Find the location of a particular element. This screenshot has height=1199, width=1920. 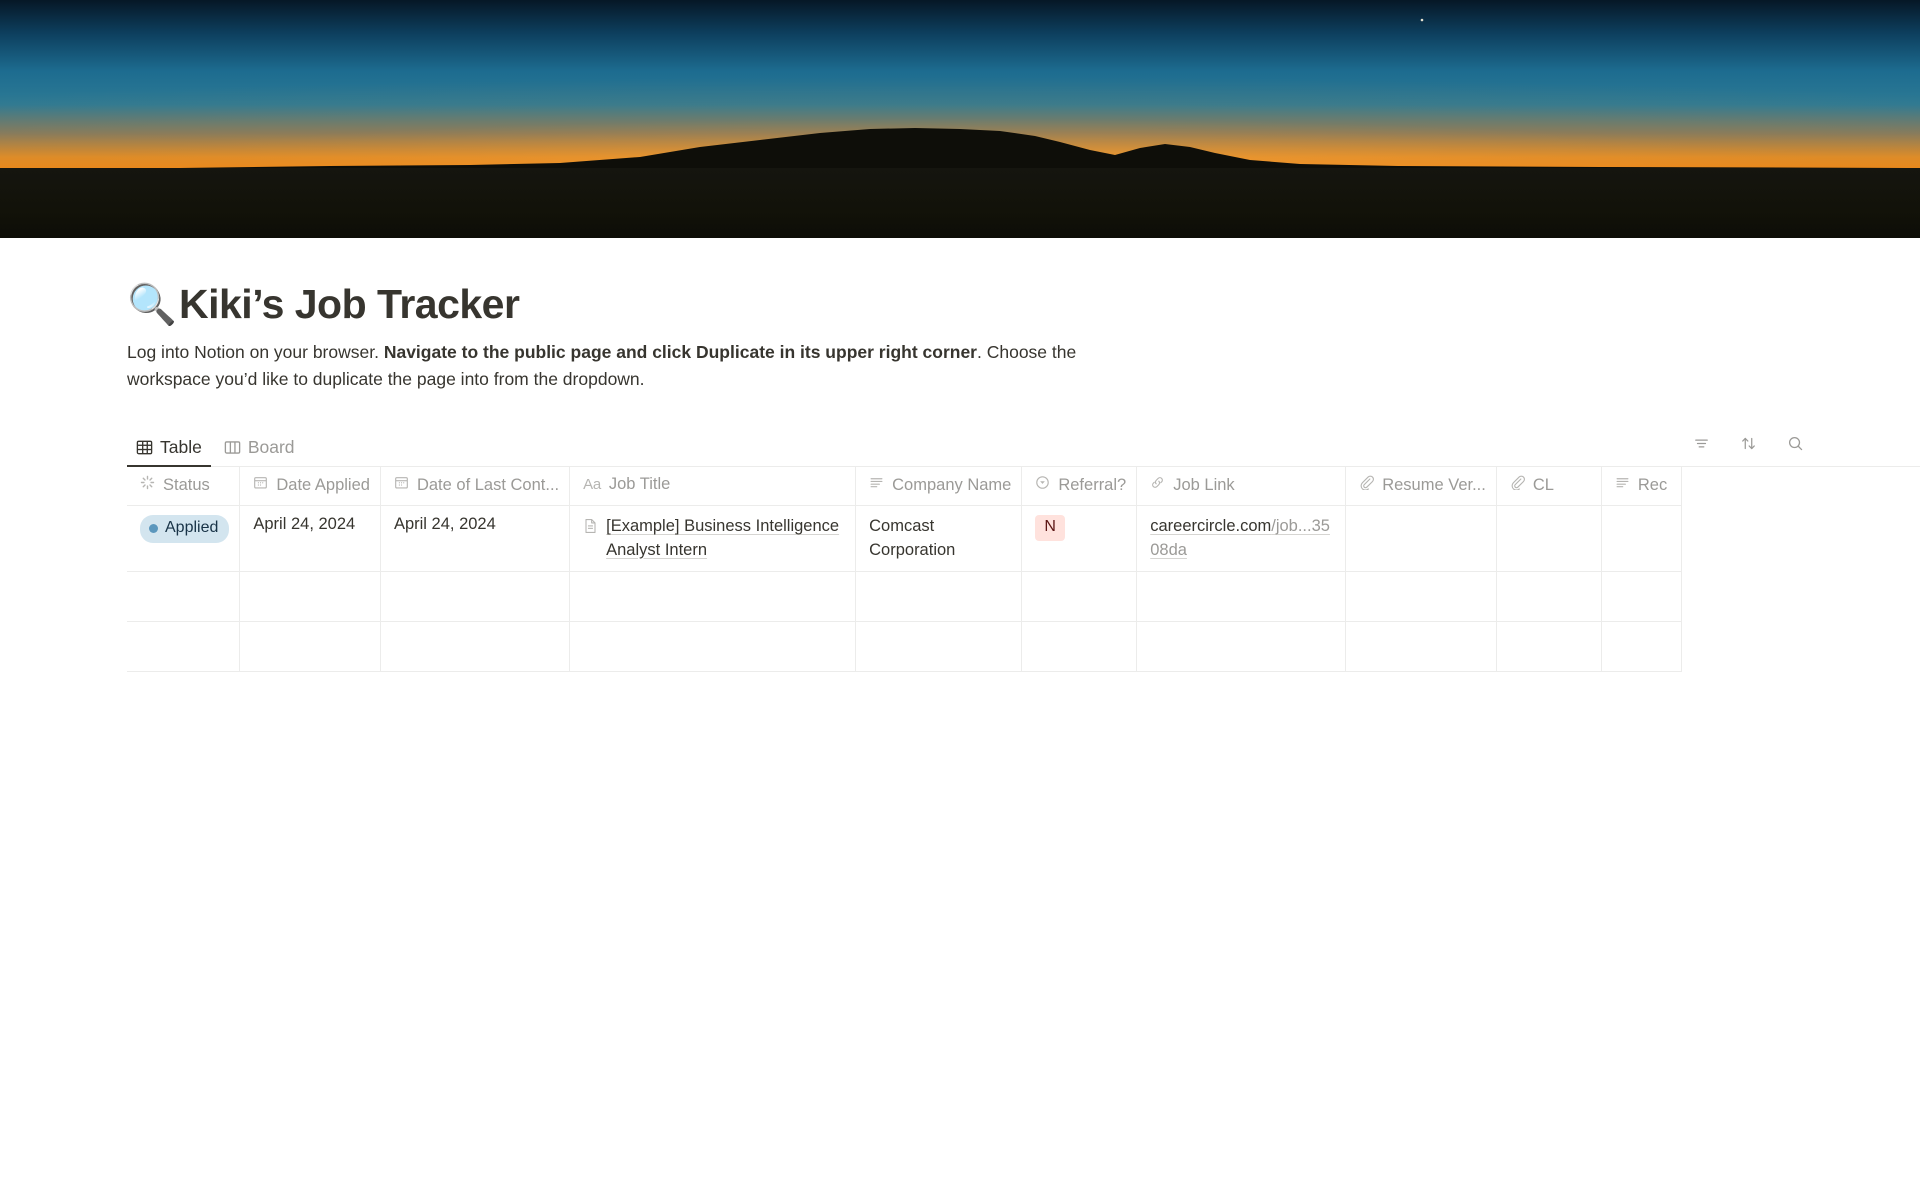

view-tabs: Table Board is located at coordinates (215, 450).